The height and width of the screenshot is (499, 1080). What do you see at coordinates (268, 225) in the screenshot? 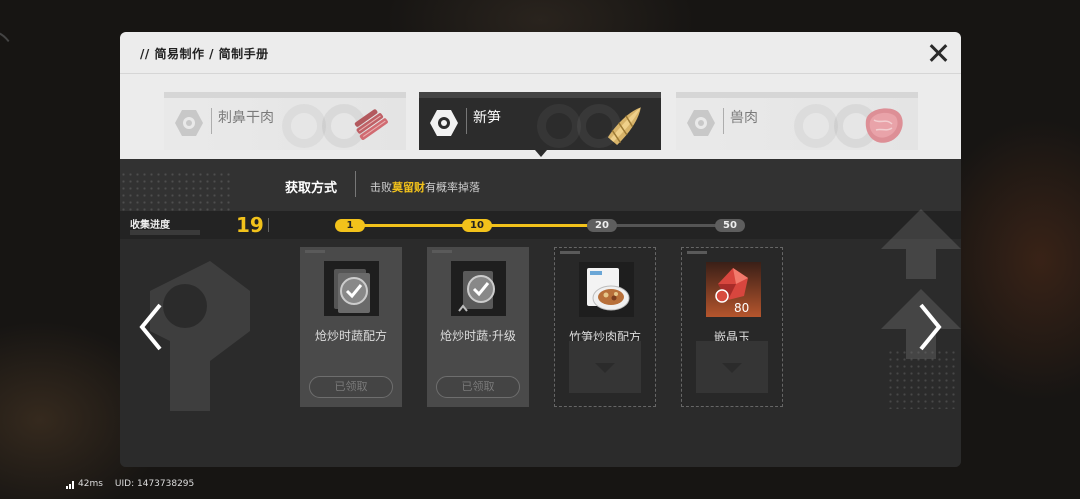
I see `progress-separator` at bounding box center [268, 225].